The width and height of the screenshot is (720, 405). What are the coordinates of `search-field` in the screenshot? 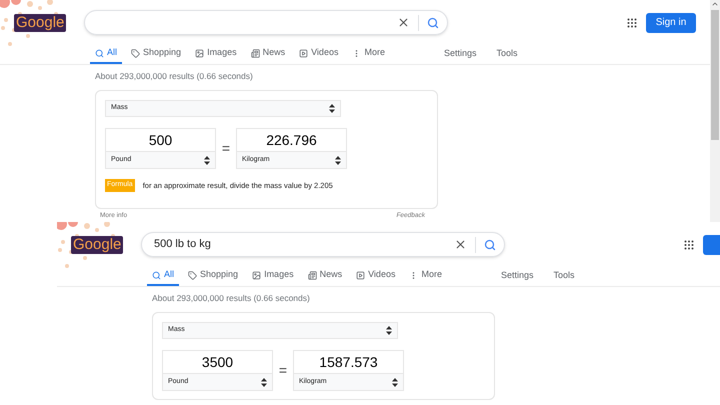 It's located at (266, 22).